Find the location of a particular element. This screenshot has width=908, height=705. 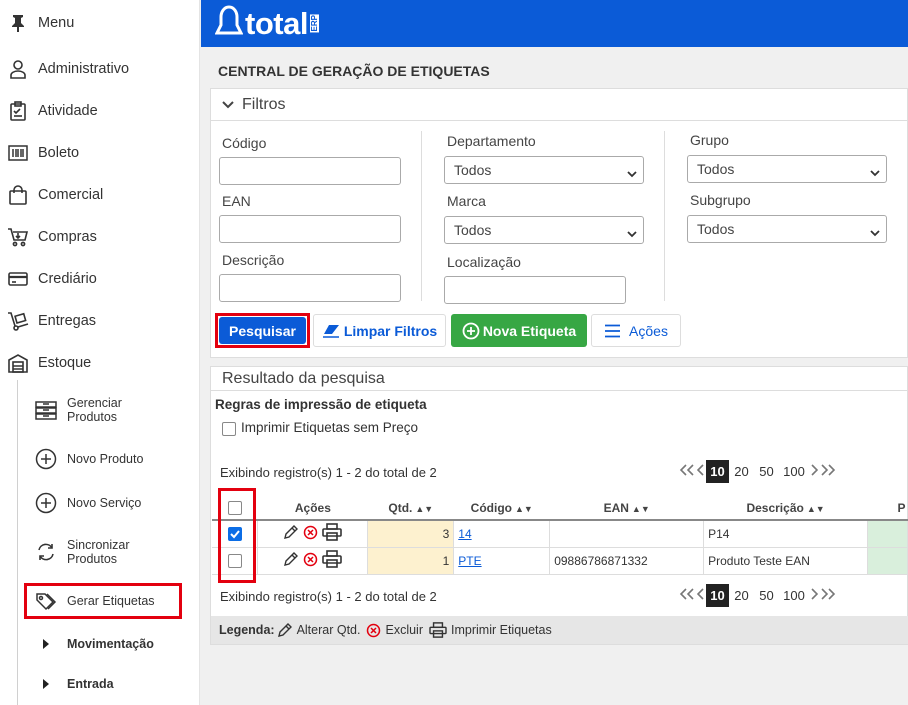

legend-delete-label: Excluir is located at coordinates (404, 630).